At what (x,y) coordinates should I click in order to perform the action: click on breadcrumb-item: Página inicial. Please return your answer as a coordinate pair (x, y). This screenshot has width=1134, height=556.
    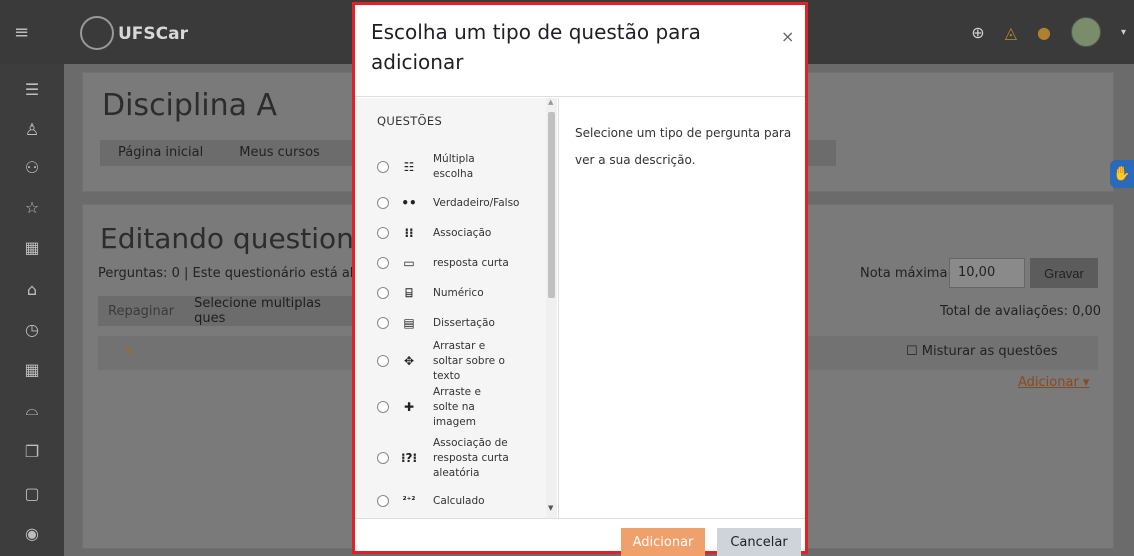
    Looking at the image, I should click on (161, 153).